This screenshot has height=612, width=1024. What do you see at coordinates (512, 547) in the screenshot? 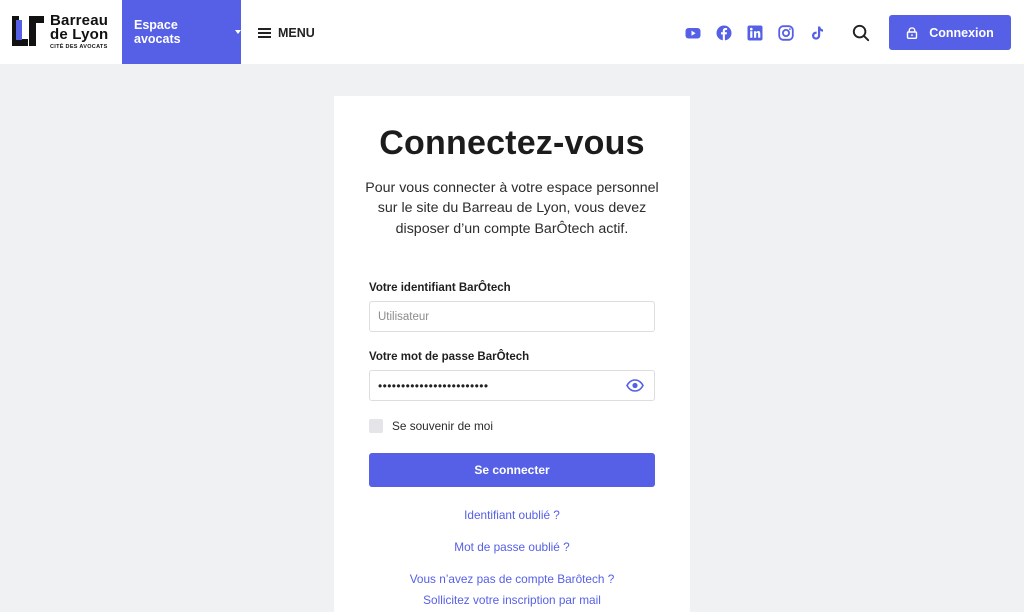
I see `forgot-password-link: Mot de passe oublié ?` at bounding box center [512, 547].